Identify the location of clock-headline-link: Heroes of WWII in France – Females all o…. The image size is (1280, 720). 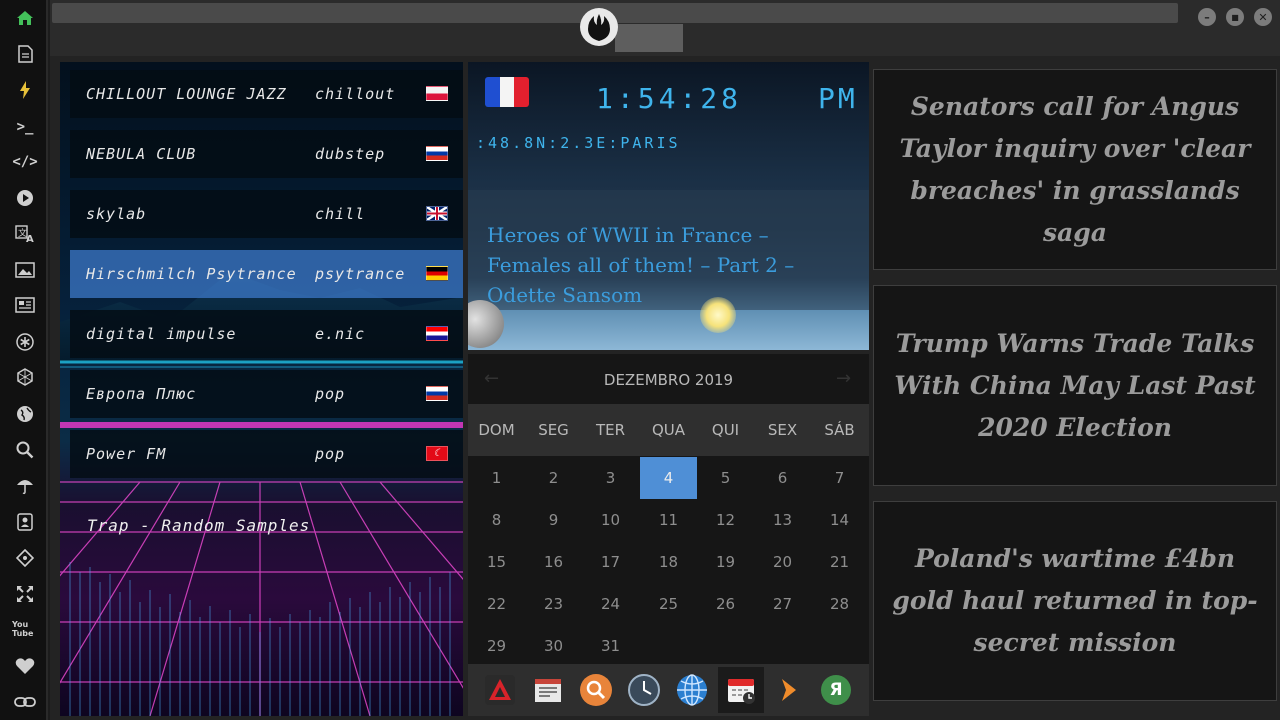
(672, 265).